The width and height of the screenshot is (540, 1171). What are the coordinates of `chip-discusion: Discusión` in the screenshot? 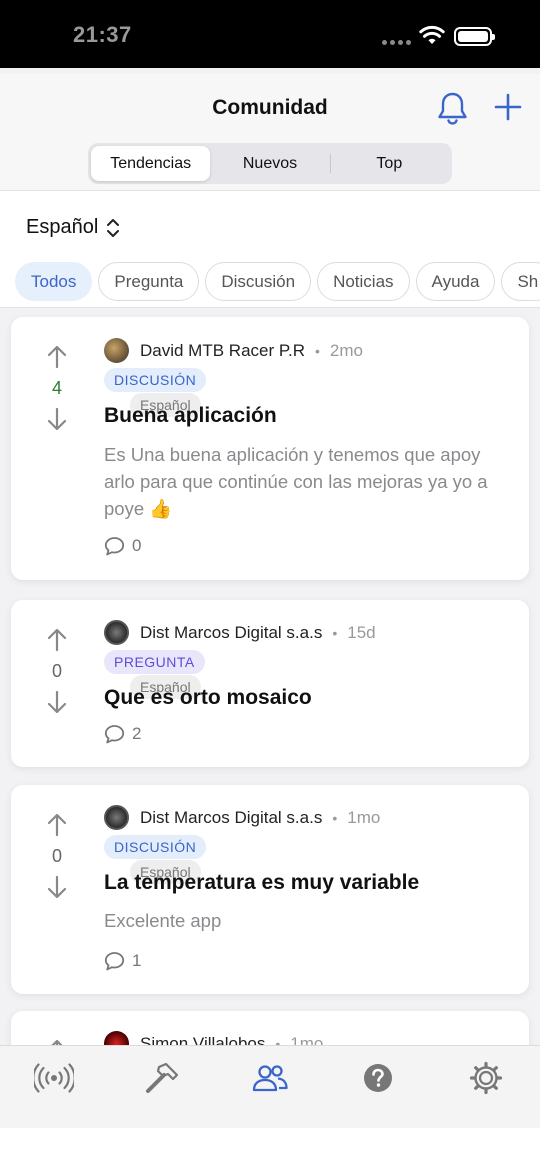 It's located at (258, 281).